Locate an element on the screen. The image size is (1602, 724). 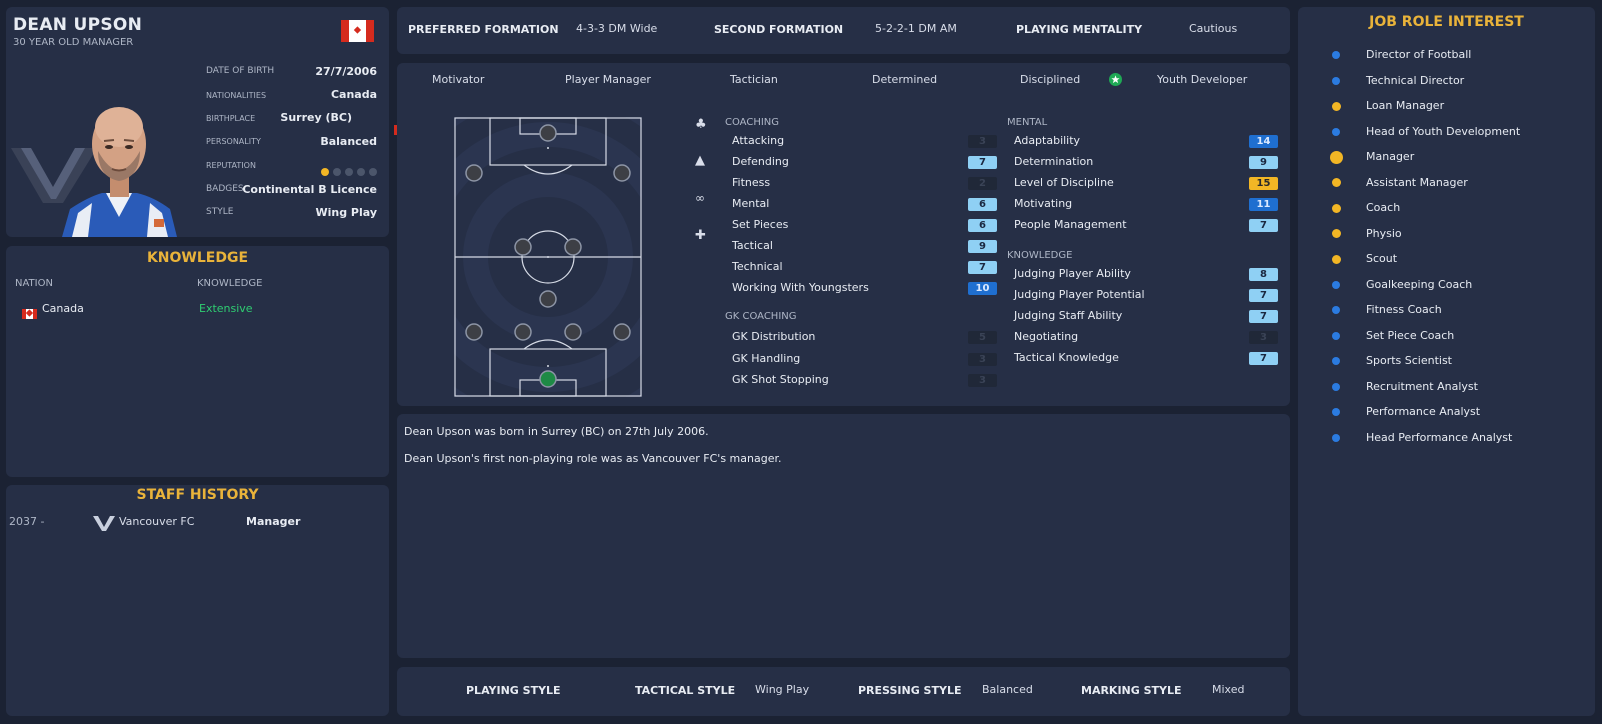
training-cone-icon: ▲ is located at coordinates (700, 160).